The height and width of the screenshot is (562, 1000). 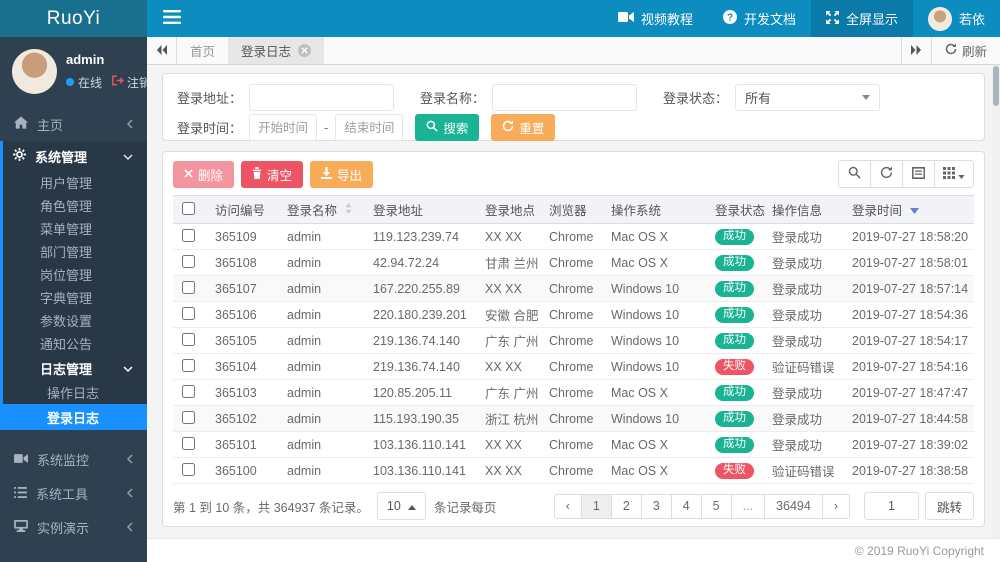 I want to click on close-icon, so click(x=305, y=50).